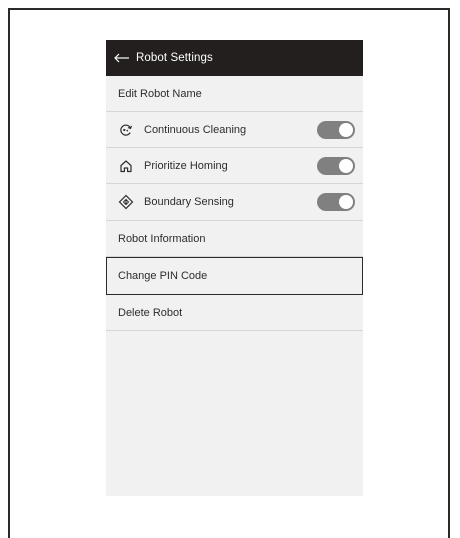 Image resolution: width=460 pixels, height=538 pixels. I want to click on boundary-sensing-label: Boundary Sensing, so click(189, 202).